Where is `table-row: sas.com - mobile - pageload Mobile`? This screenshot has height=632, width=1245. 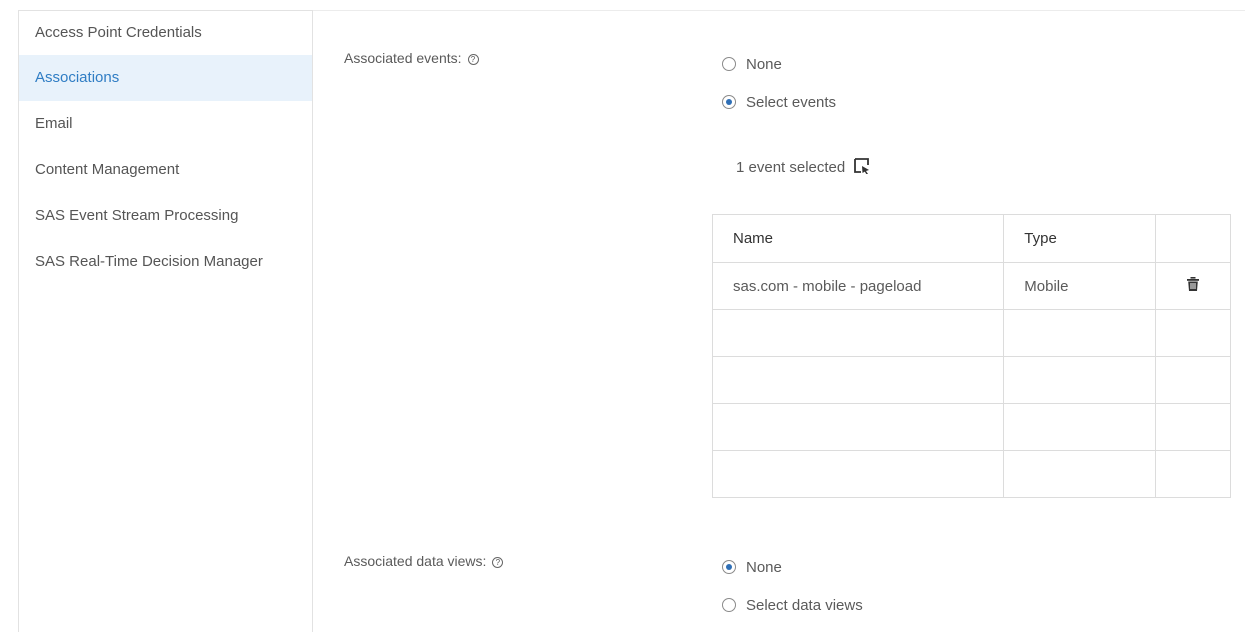
table-row: sas.com - mobile - pageload Mobile is located at coordinates (971, 286).